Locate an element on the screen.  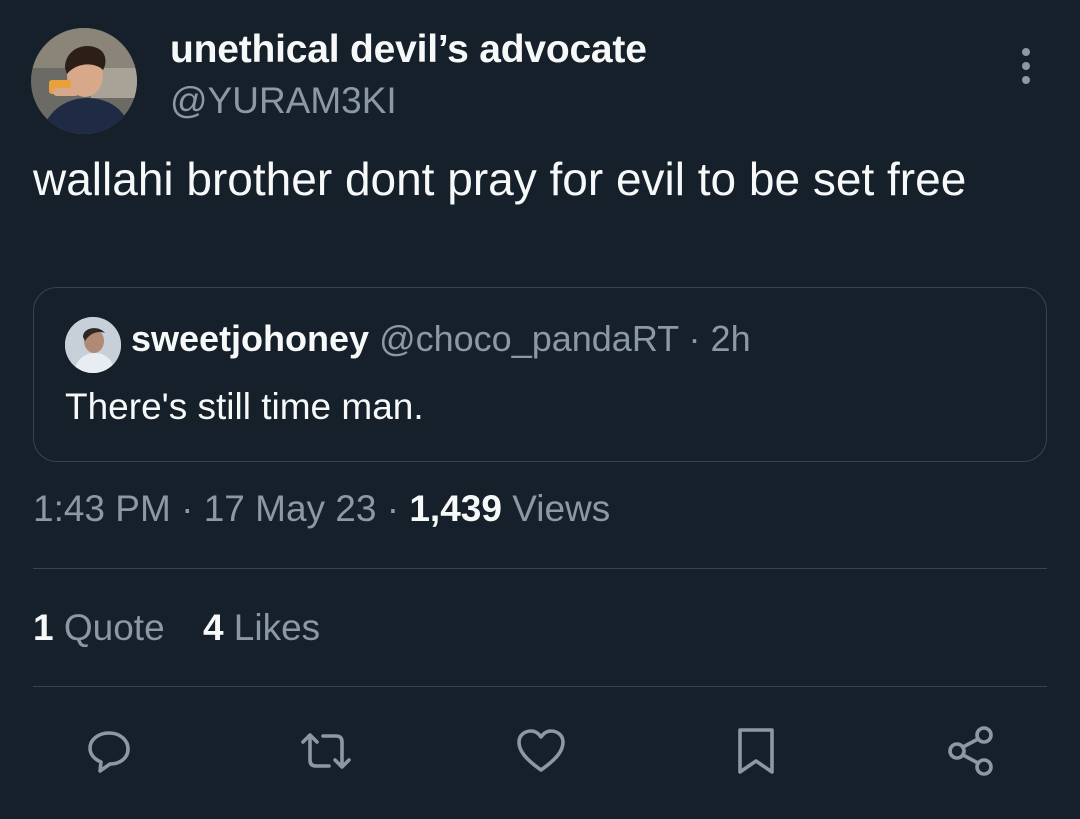
retweet-button is located at coordinates (326, 751).